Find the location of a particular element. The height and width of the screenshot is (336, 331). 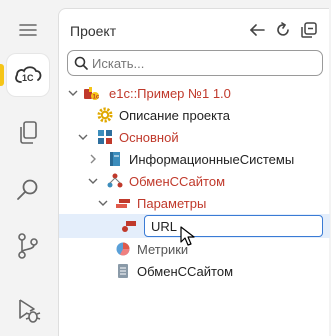

http-service-icon is located at coordinates (115, 180).